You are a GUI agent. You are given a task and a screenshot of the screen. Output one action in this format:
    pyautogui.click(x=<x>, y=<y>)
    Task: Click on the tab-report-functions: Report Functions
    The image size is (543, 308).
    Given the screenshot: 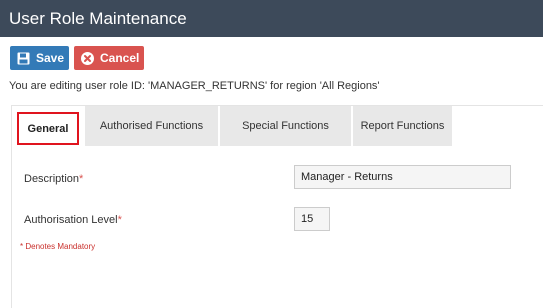 What is the action you would take?
    pyautogui.click(x=402, y=126)
    